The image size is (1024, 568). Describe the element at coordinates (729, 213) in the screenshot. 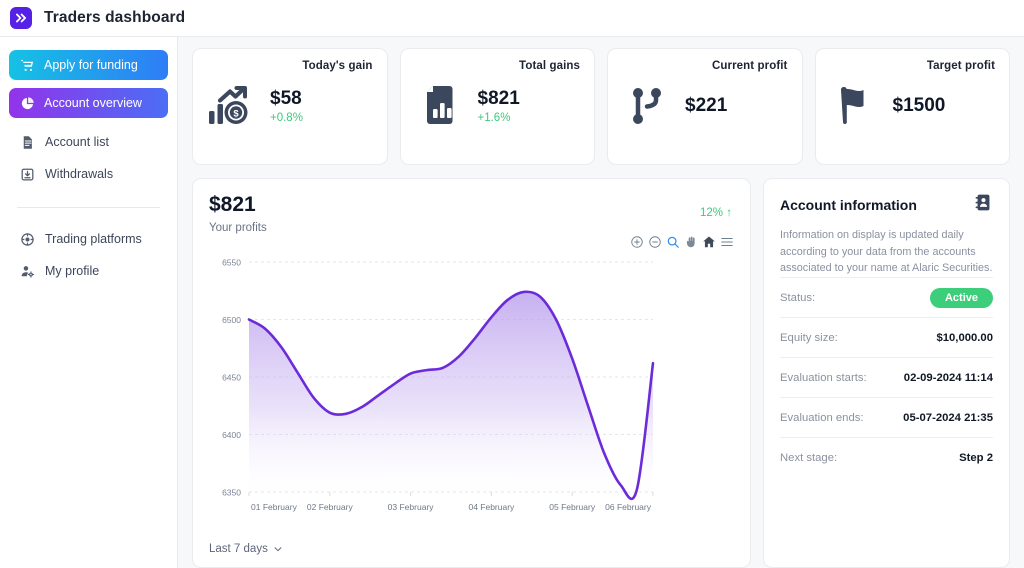

I see `arrow-up-icon: ↑` at that location.